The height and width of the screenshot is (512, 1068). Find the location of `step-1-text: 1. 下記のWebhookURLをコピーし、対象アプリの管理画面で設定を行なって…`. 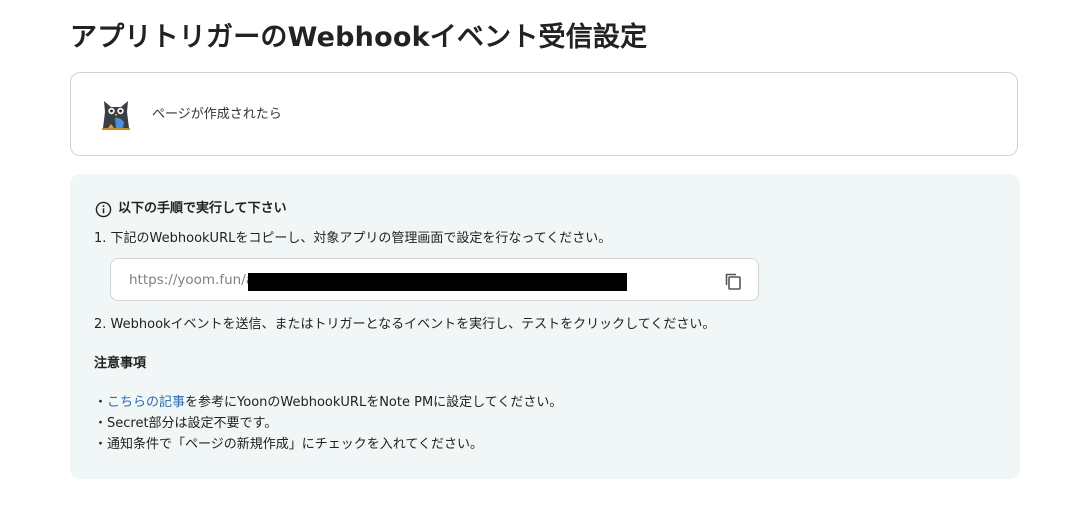

step-1-text: 1. 下記のWebhookURLをコピーし、対象アプリの管理画面で設定を行なって… is located at coordinates (353, 238).